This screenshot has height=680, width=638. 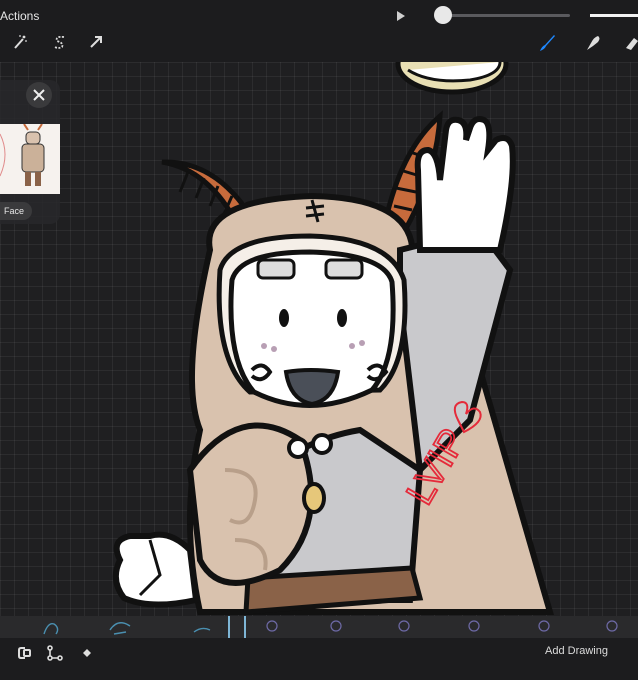 What do you see at coordinates (502, 15) in the screenshot?
I see `playback-slider` at bounding box center [502, 15].